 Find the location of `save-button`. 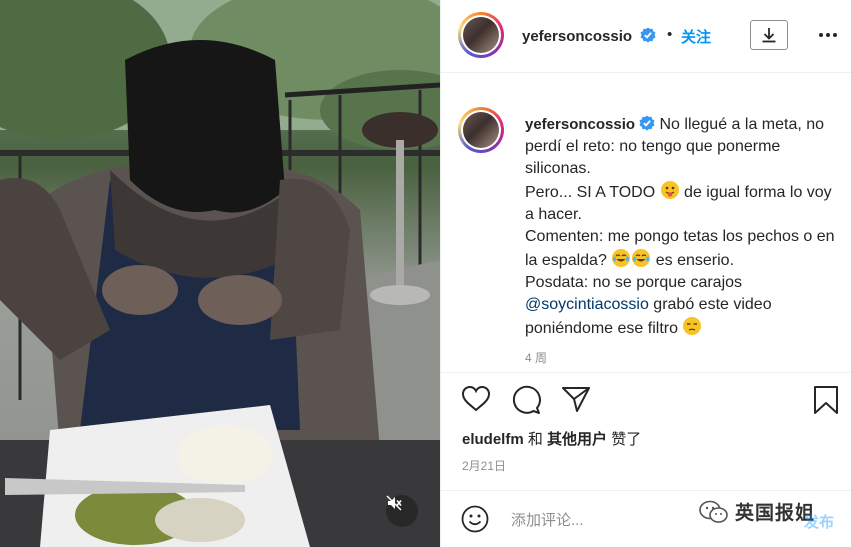

save-button is located at coordinates (826, 402).